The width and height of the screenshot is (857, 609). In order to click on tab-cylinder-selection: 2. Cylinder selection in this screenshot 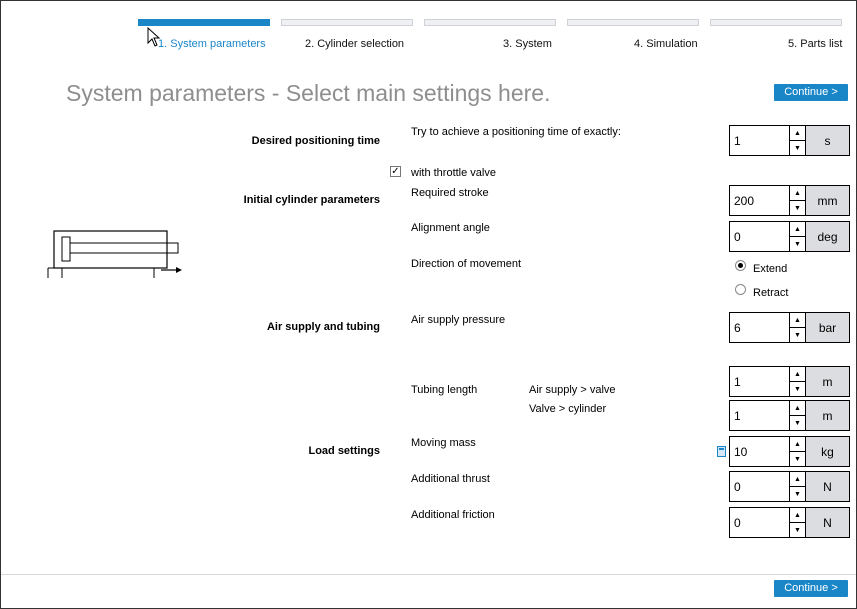, I will do `click(354, 44)`.